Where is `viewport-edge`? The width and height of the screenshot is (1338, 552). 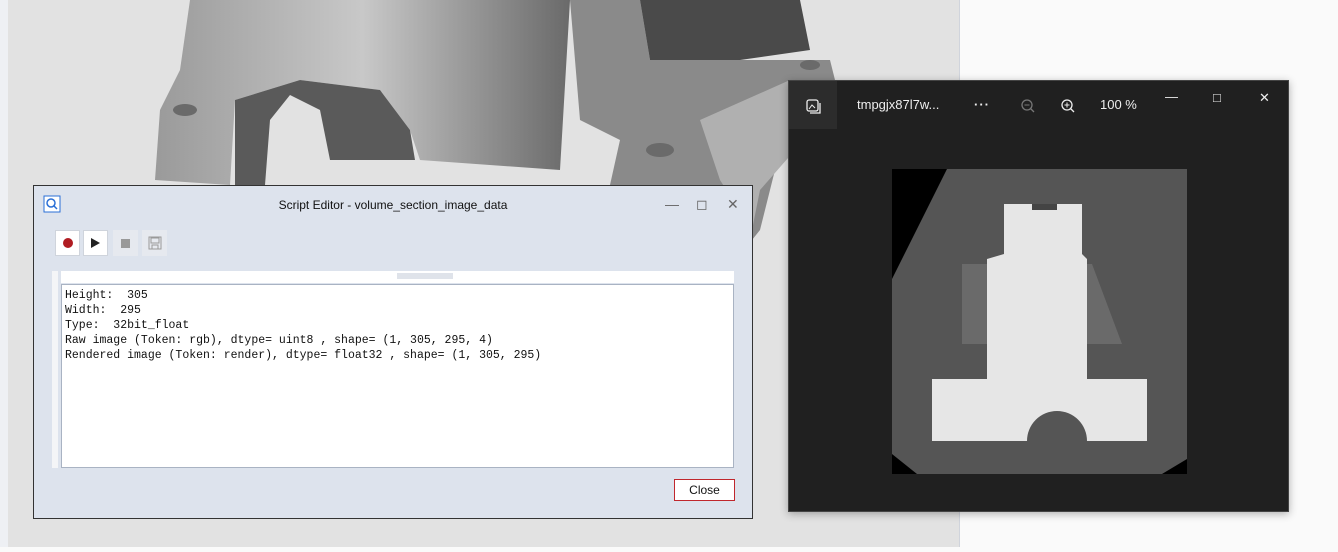 viewport-edge is located at coordinates (4, 273).